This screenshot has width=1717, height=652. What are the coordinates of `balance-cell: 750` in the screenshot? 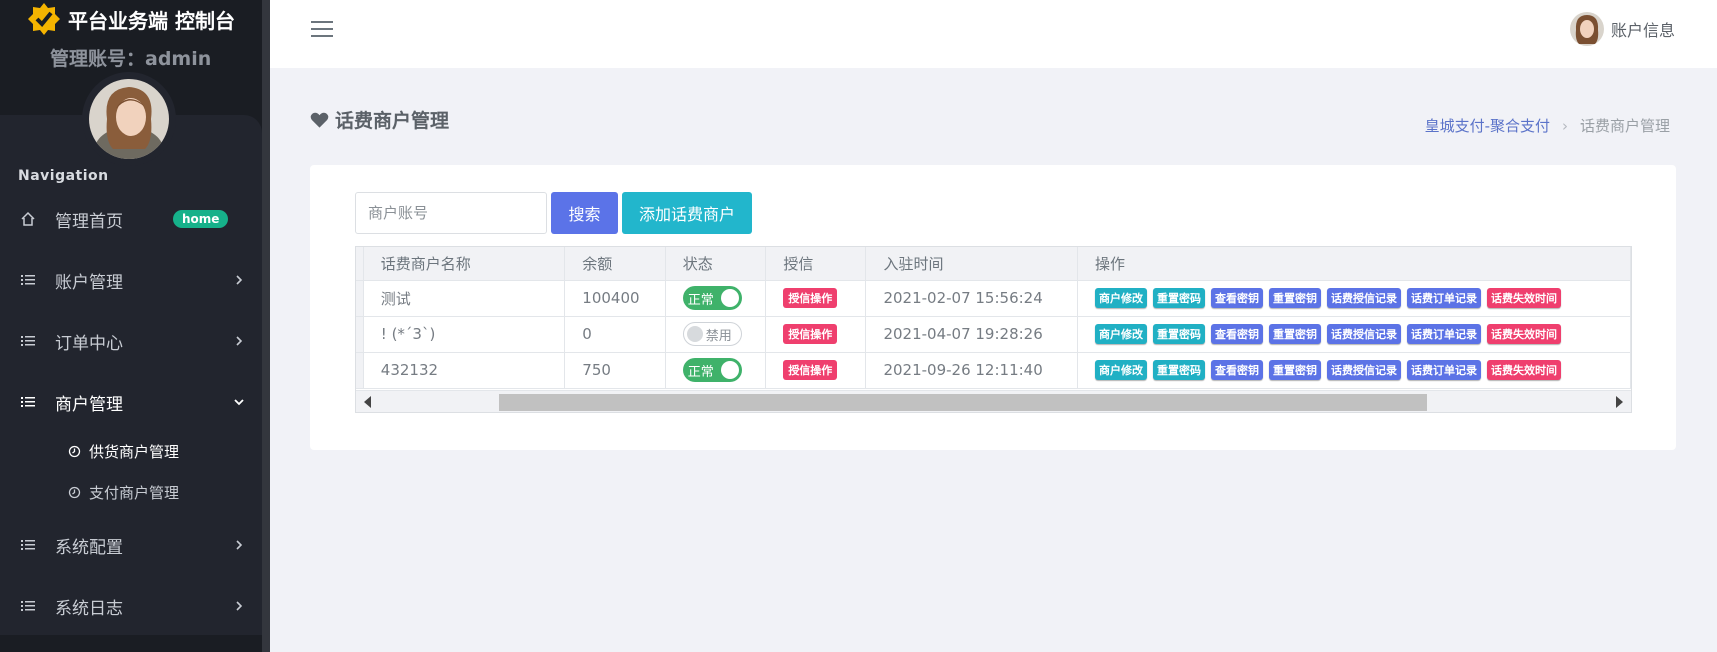 It's located at (615, 370).